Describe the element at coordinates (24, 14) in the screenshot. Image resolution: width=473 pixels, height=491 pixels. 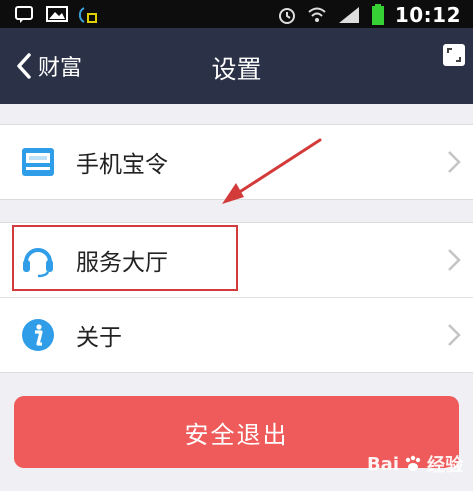
I see `message-icon` at that location.